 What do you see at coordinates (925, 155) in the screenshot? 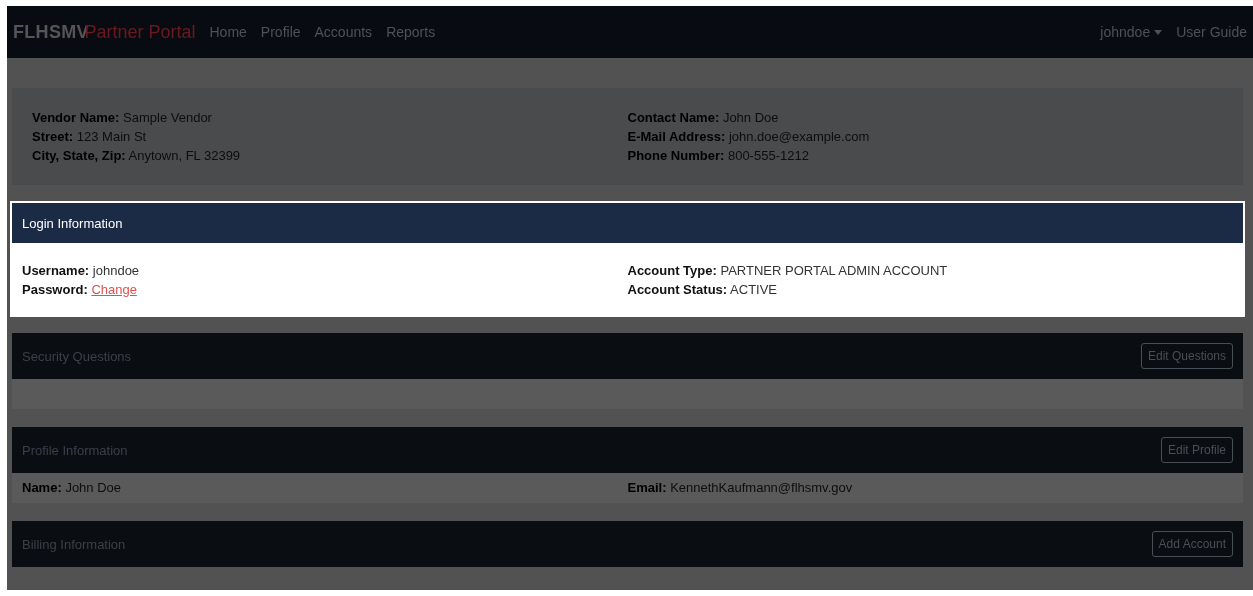
I see `info-field: Phone Number: 800-555-1212` at bounding box center [925, 155].